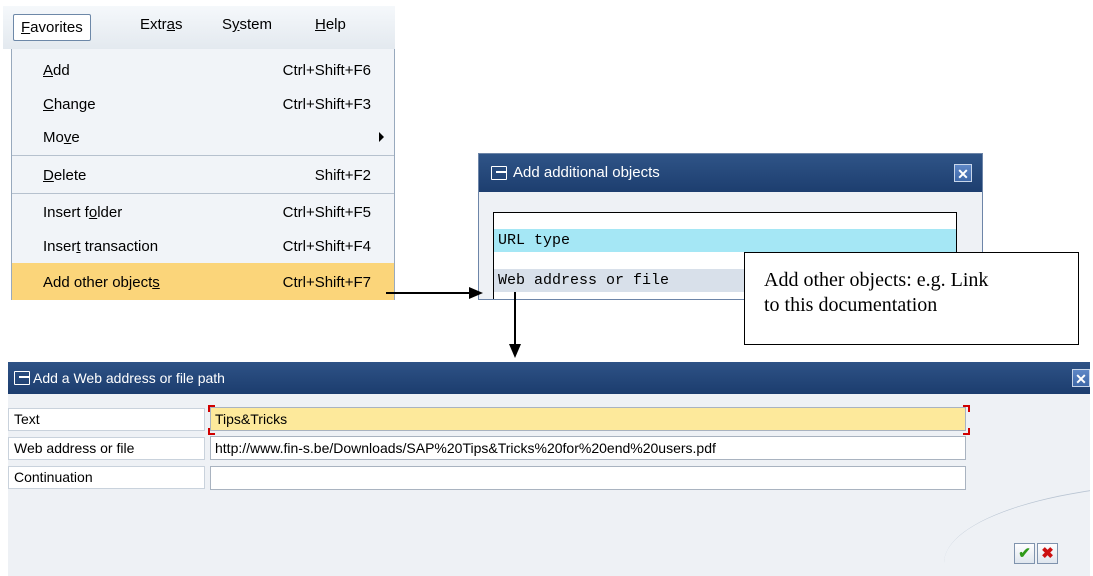 This screenshot has height=576, width=1093. I want to click on text-input: Tips&Tricks, so click(588, 419).